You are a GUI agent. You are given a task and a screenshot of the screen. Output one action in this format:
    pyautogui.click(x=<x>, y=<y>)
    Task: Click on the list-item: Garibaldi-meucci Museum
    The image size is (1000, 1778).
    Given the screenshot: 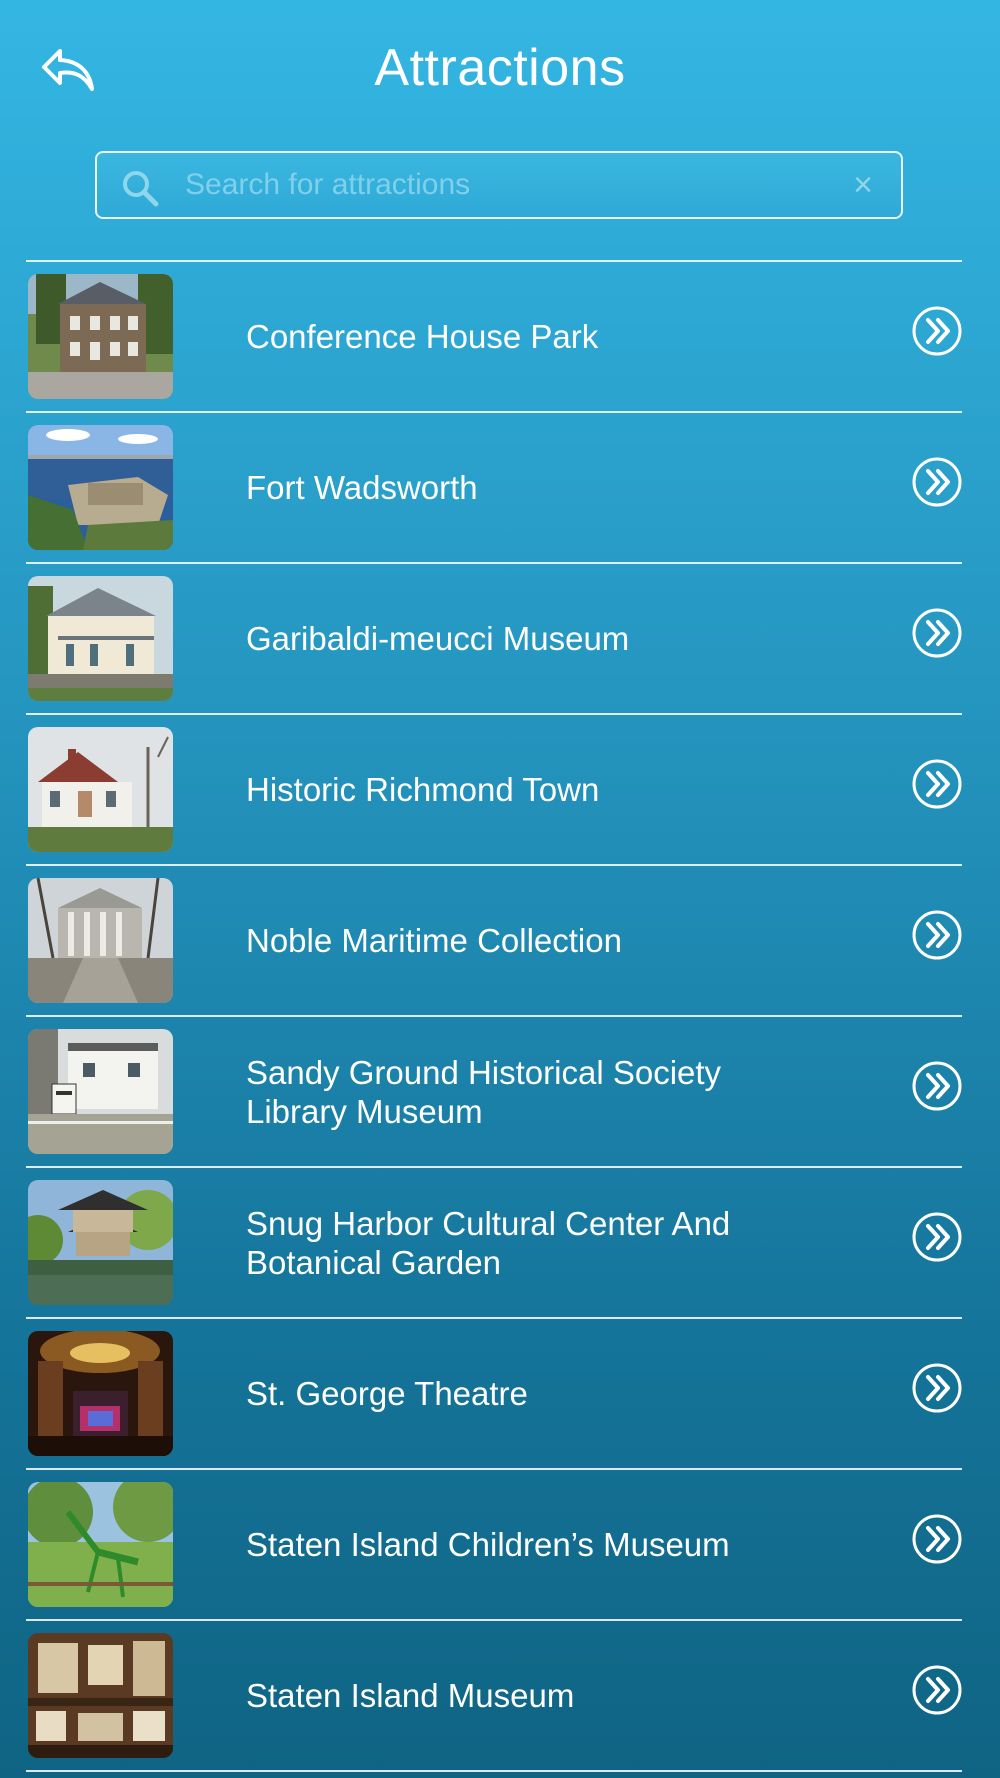 What is the action you would take?
    pyautogui.click(x=494, y=639)
    